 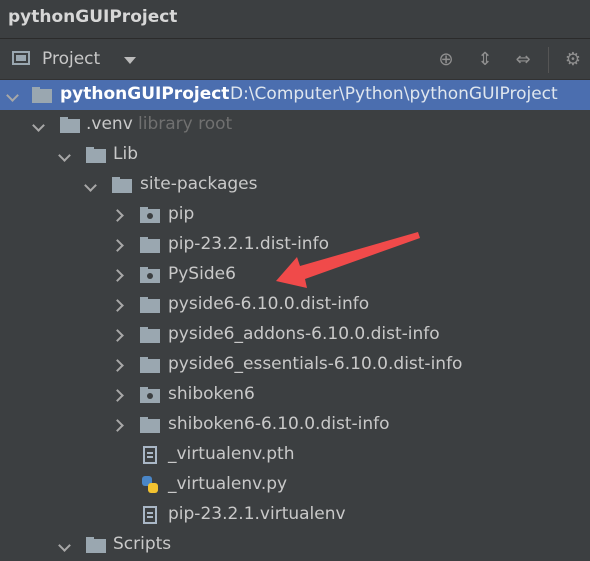 I want to click on annotation-arrow, so click(x=348, y=260).